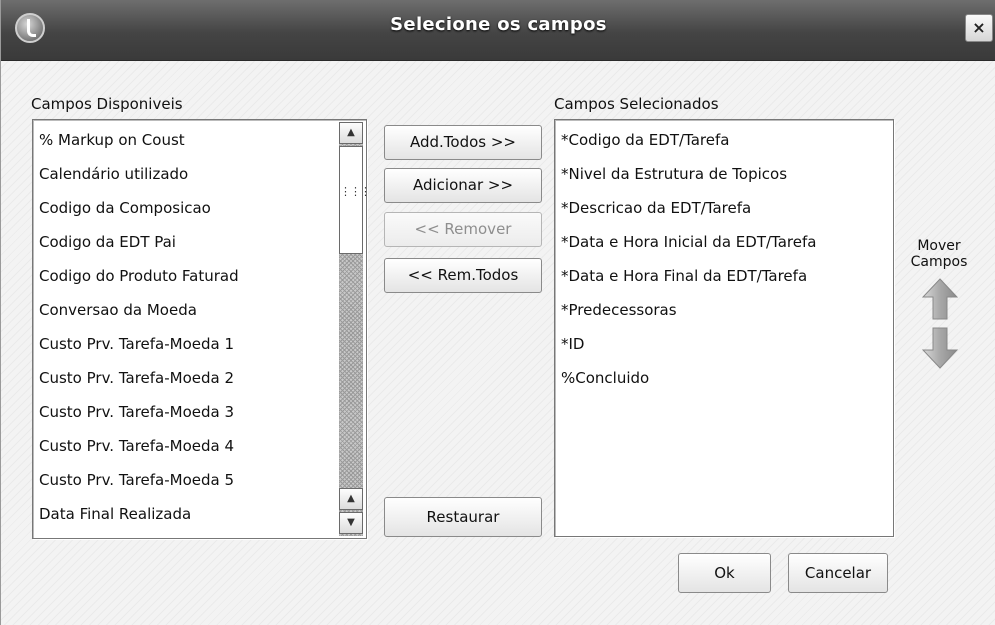  What do you see at coordinates (979, 28) in the screenshot?
I see `close-button: ×` at bounding box center [979, 28].